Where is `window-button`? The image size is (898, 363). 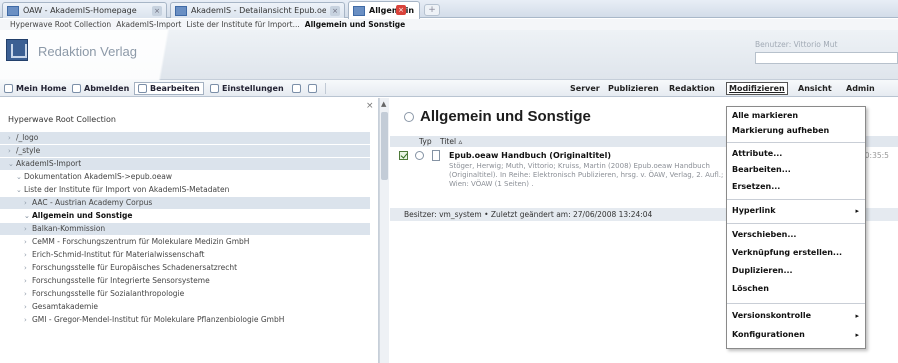 window-button is located at coordinates (312, 88).